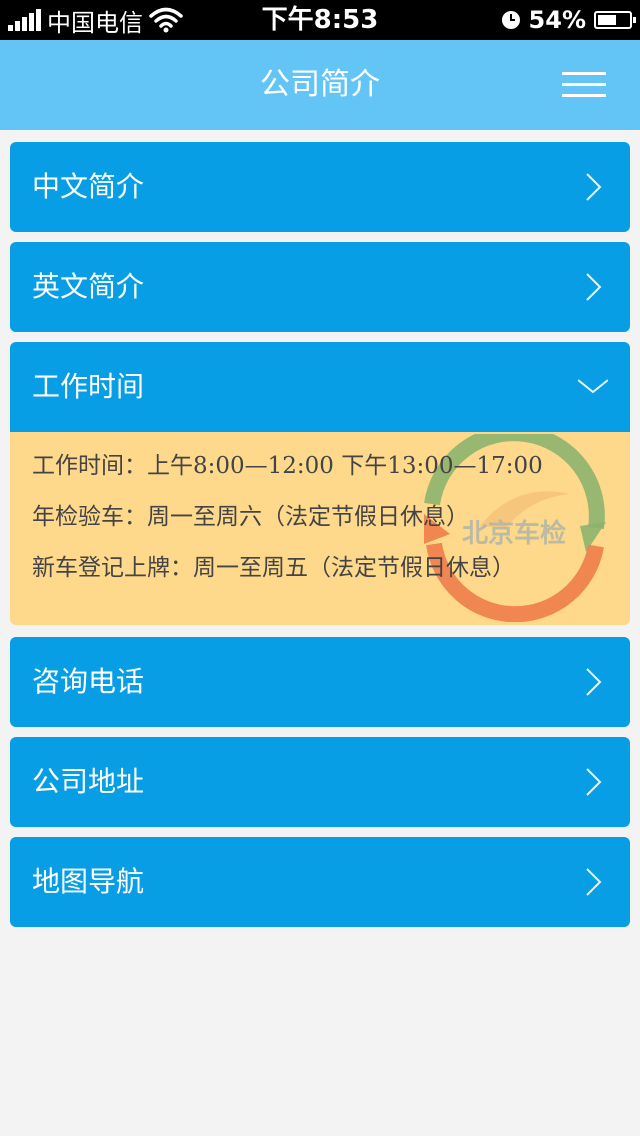 Image resolution: width=640 pixels, height=1136 pixels. I want to click on chevron-down-icon, so click(593, 386).